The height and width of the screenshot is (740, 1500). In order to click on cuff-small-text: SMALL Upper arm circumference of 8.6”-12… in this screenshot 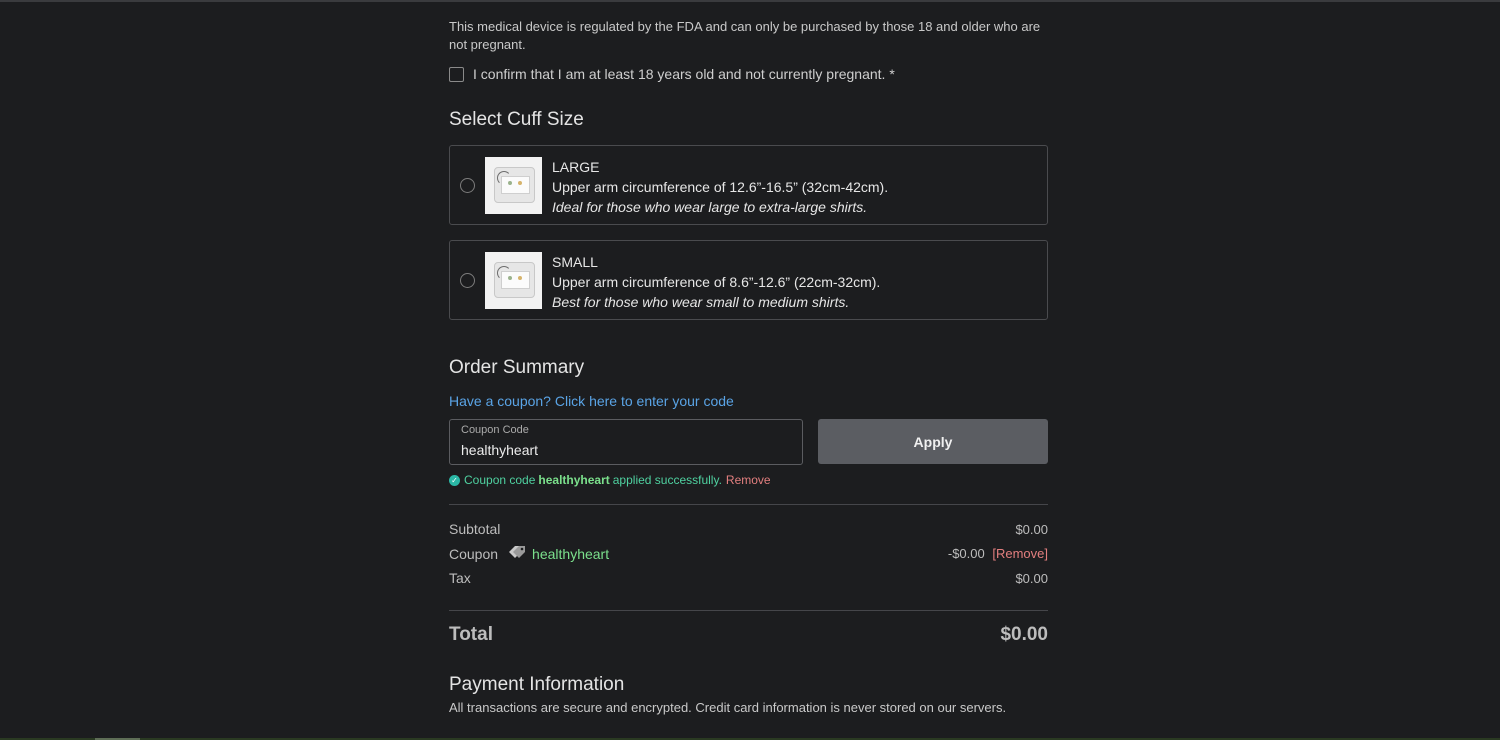, I will do `click(716, 282)`.